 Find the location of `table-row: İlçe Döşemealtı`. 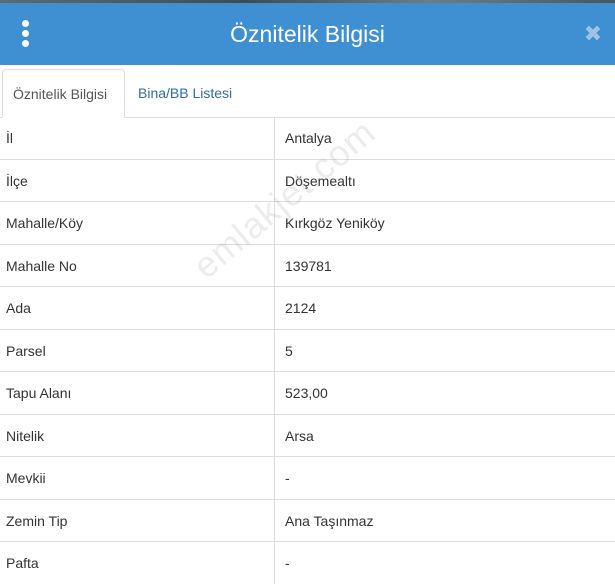

table-row: İlçe Döşemealtı is located at coordinates (307, 180).